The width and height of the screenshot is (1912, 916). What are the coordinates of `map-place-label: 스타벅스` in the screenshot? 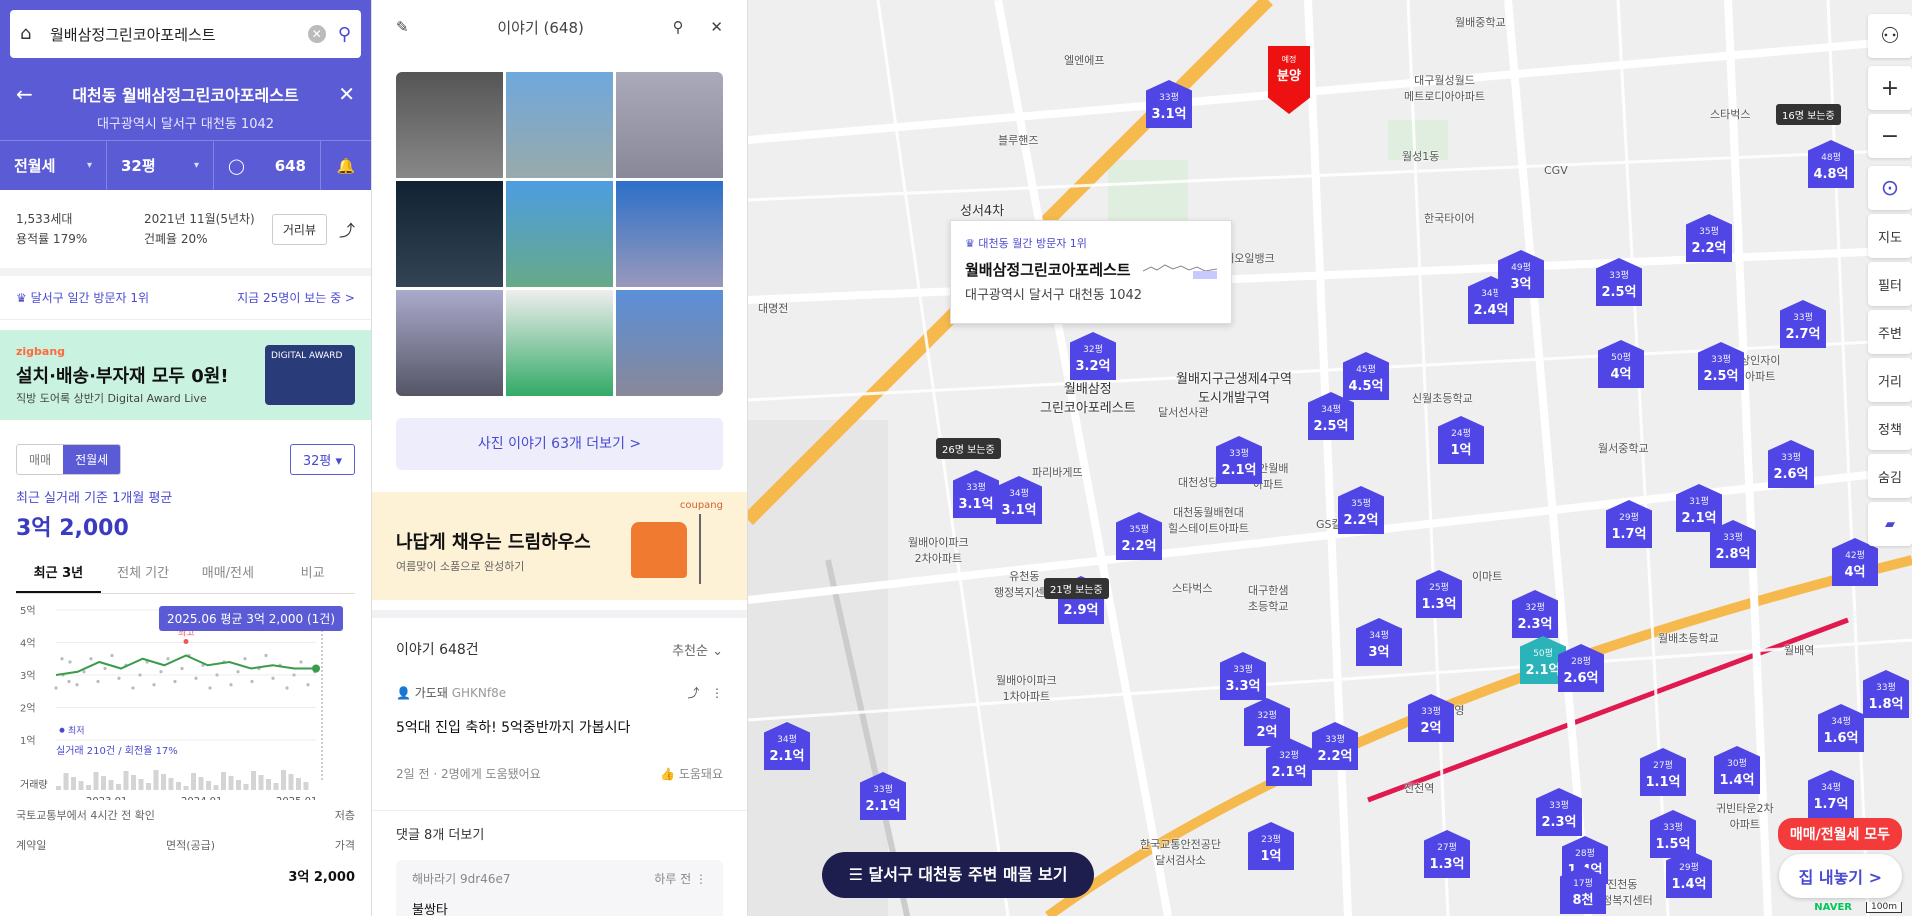 It's located at (1730, 114).